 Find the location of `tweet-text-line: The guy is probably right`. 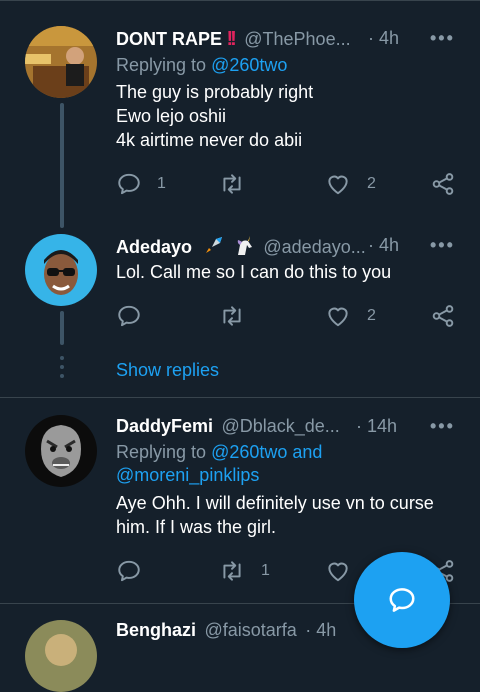

tweet-text-line: The guy is probably right is located at coordinates (215, 92).